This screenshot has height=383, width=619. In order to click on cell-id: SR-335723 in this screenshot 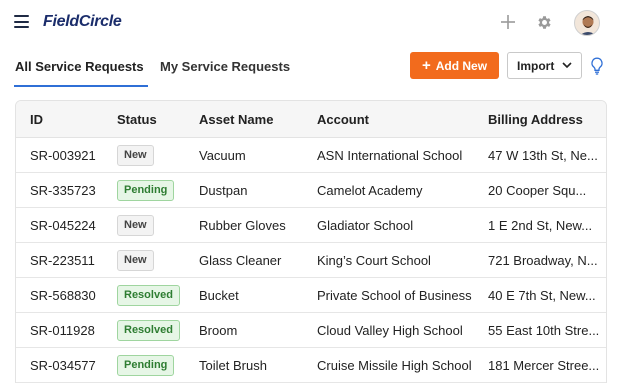, I will do `click(63, 190)`.